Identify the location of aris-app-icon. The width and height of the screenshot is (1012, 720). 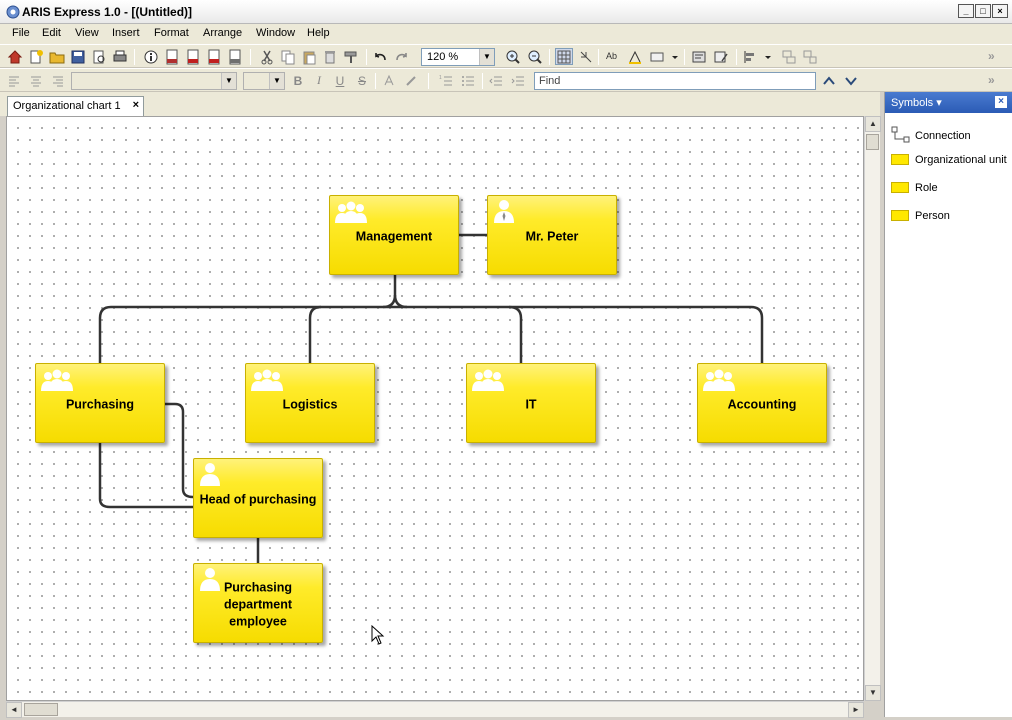
(13, 12).